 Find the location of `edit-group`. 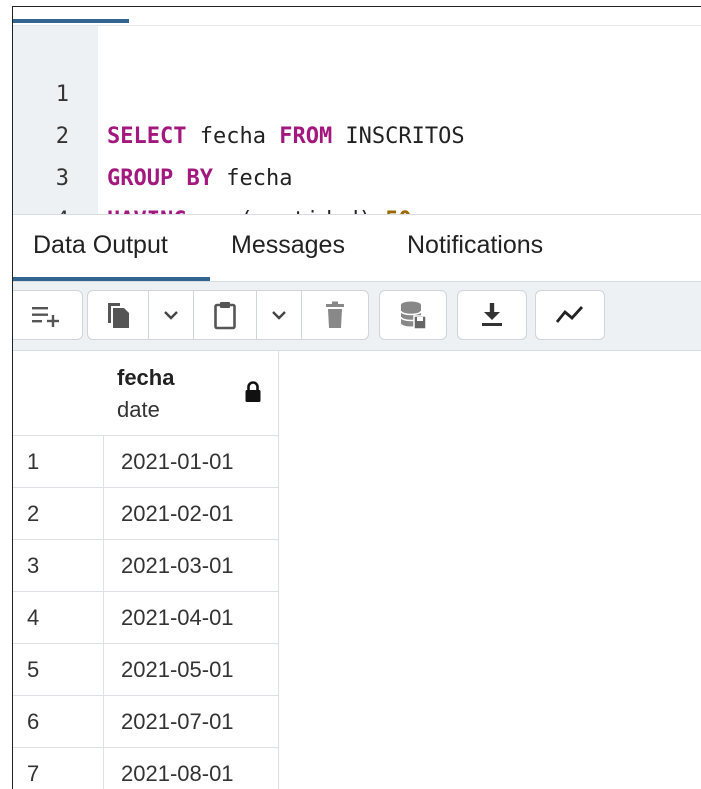

edit-group is located at coordinates (228, 315).